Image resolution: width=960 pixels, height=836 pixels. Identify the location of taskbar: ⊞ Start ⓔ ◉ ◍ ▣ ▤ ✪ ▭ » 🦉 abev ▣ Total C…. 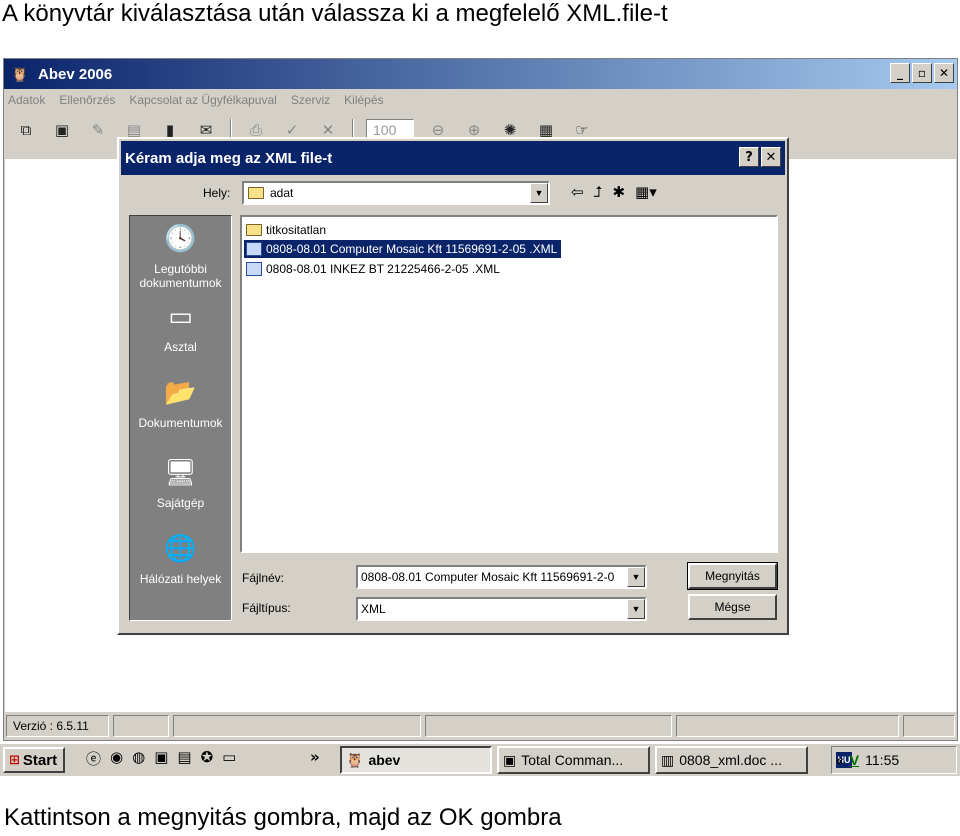
(480, 759).